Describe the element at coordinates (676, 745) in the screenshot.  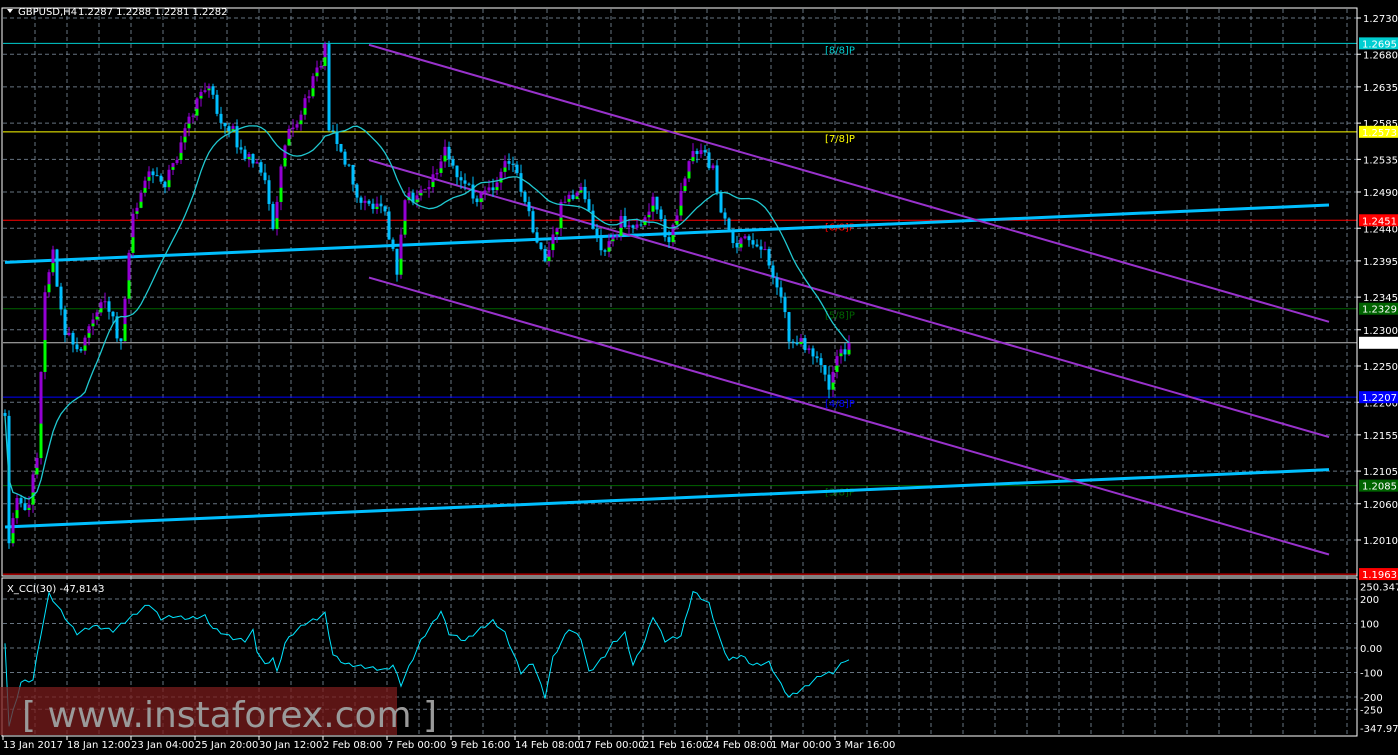
I see `time-tick-label: 21 Feb 16:00` at that location.